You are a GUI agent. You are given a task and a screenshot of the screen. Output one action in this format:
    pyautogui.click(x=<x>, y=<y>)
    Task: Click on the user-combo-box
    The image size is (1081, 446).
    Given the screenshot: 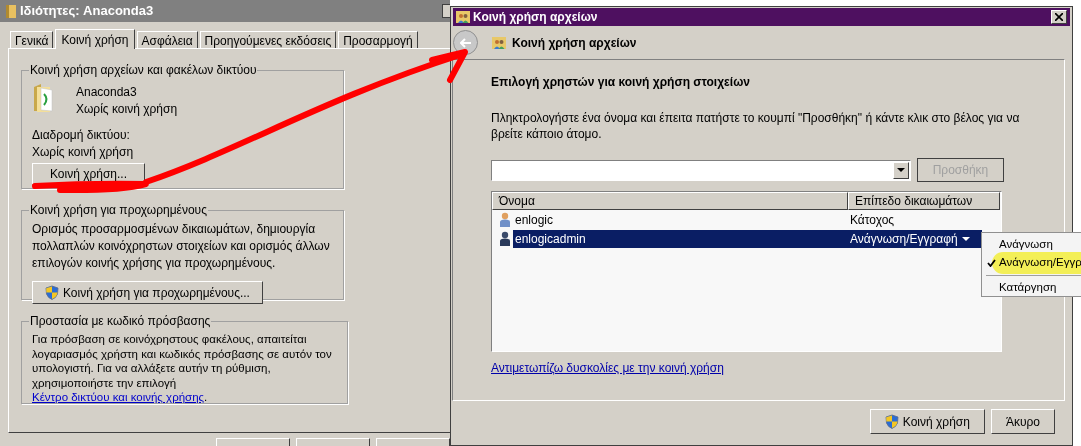 What is the action you would take?
    pyautogui.click(x=701, y=170)
    